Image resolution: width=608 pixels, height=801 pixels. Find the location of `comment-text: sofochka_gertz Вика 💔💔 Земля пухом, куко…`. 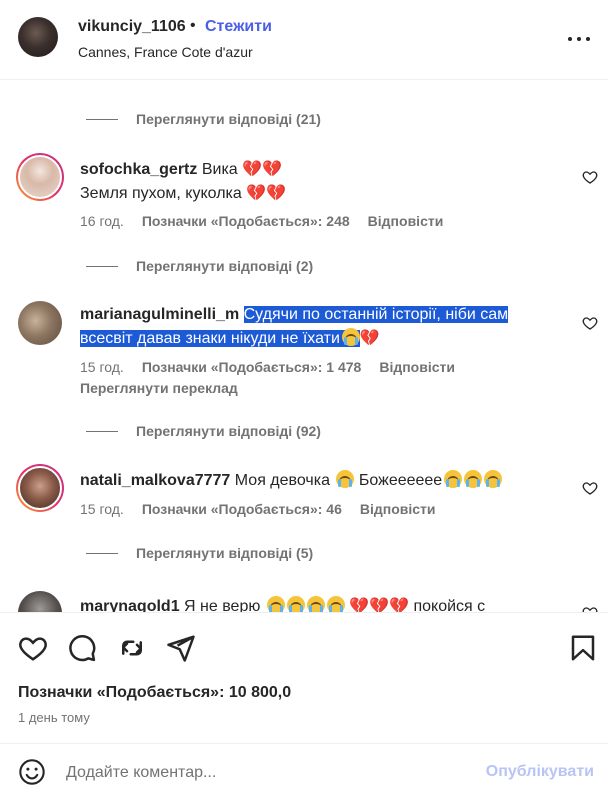

comment-text: sofochka_gertz Вика 💔💔 Земля пухом, куко… is located at coordinates (315, 181).